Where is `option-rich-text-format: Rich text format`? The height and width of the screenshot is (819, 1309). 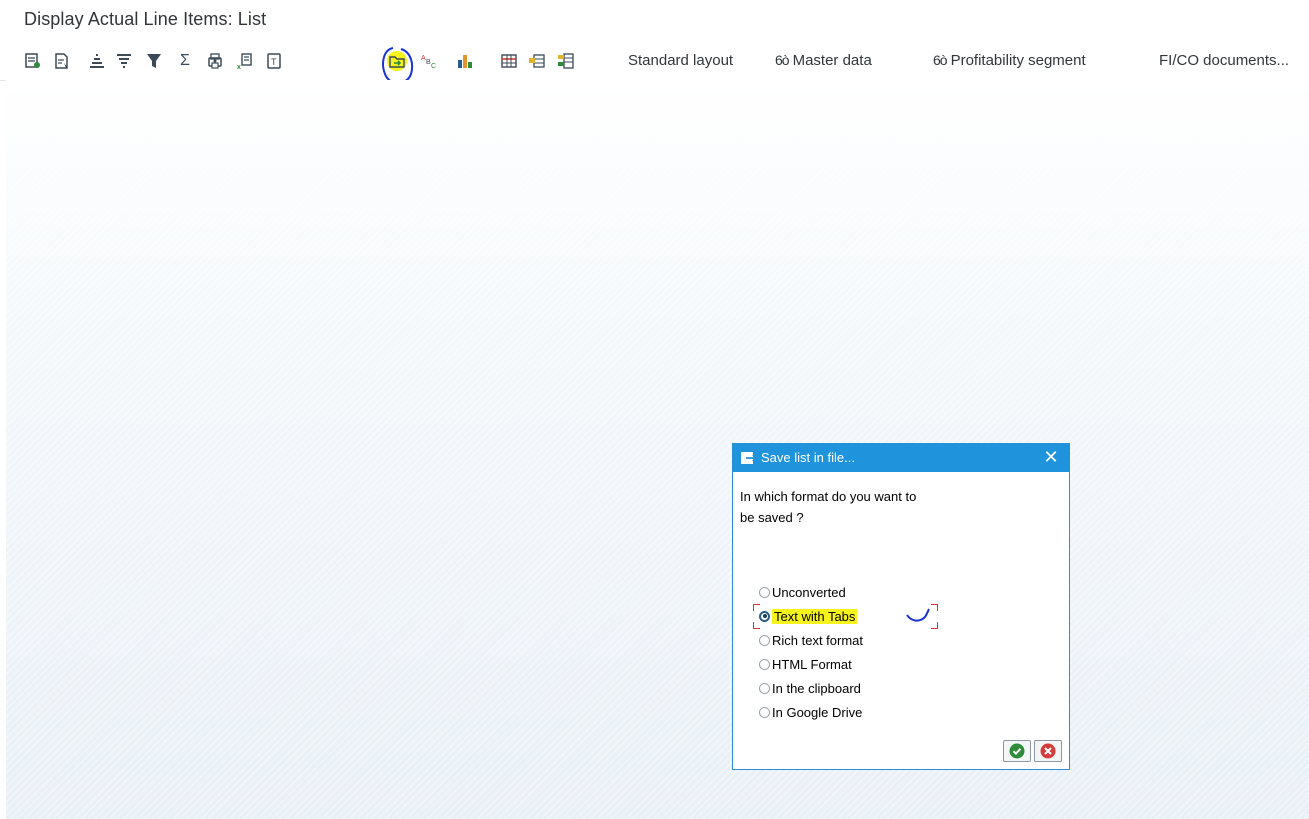
option-rich-text-format: Rich text format is located at coordinates (811, 640).